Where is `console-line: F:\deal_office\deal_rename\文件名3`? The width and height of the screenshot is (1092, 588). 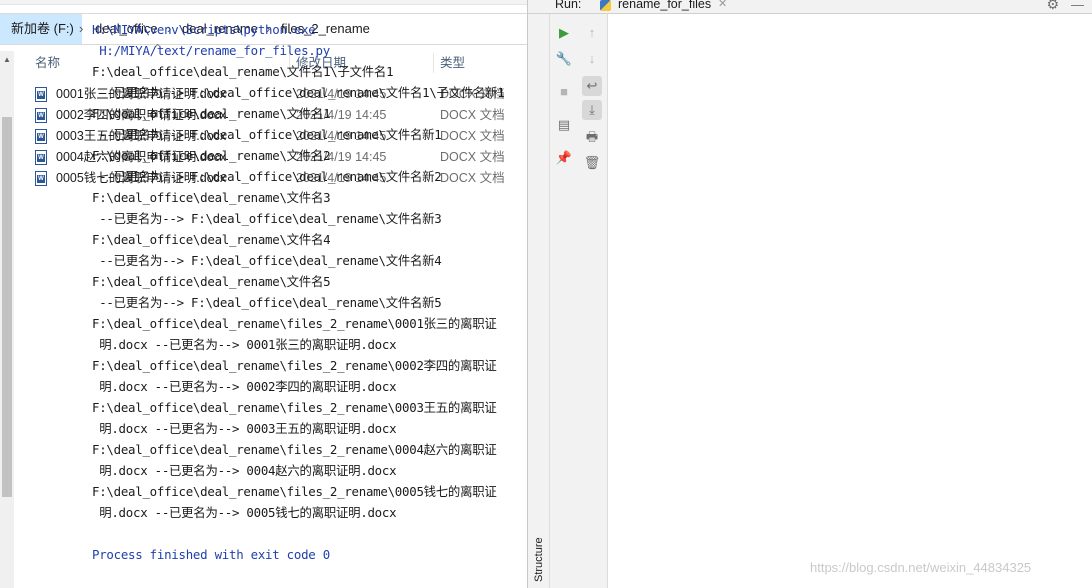 console-line: F:\deal_office\deal_rename\文件名3 is located at coordinates (211, 197).